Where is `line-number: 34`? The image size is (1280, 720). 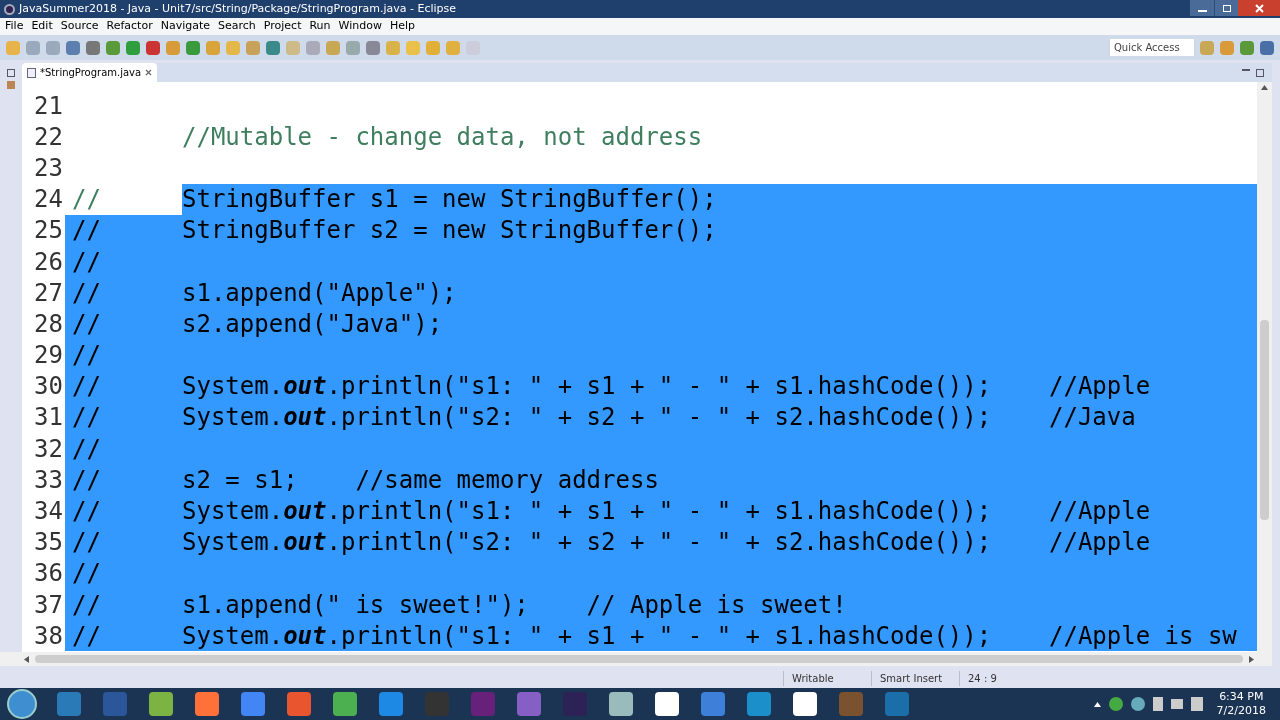 line-number: 34 is located at coordinates (48, 511).